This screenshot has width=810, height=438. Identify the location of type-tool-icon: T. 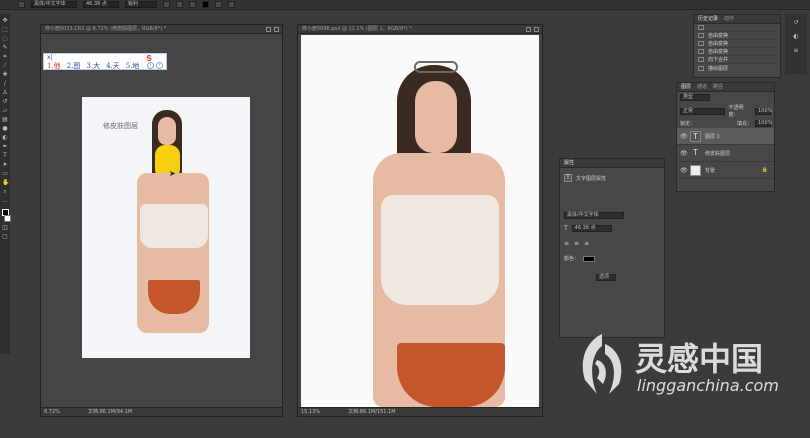
(5, 156).